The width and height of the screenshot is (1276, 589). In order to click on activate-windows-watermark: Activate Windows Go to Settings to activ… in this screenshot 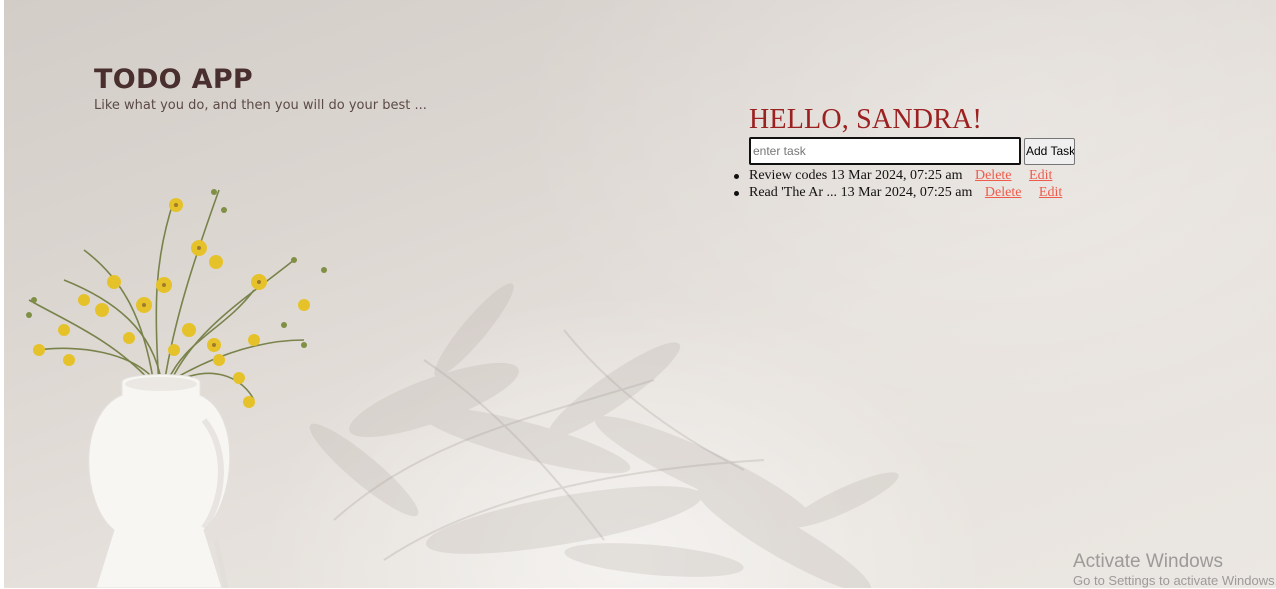, I will do `click(1174, 570)`.